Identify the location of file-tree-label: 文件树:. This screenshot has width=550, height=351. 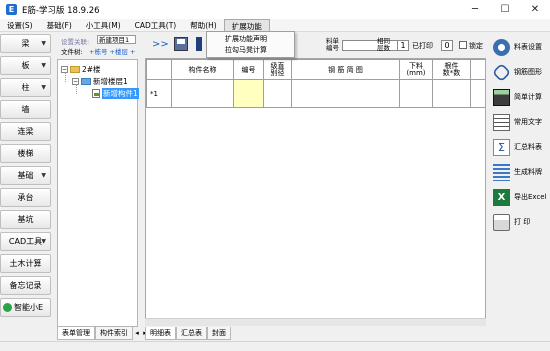
(72, 52).